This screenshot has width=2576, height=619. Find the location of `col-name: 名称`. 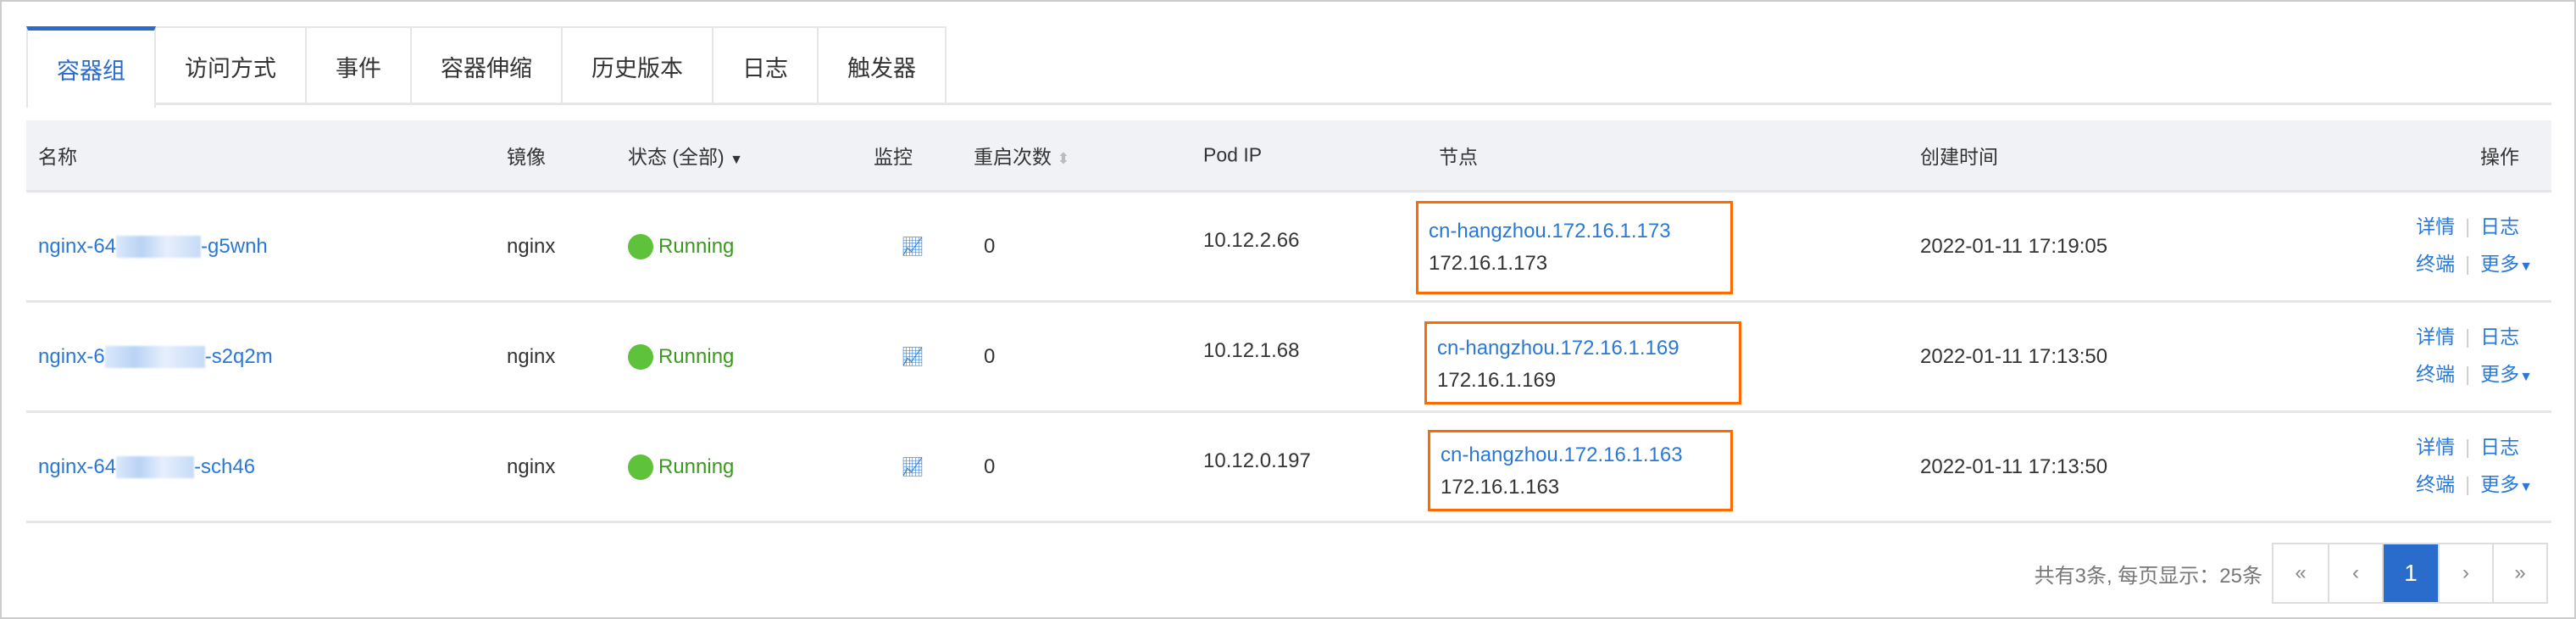

col-name: 名称 is located at coordinates (57, 157).